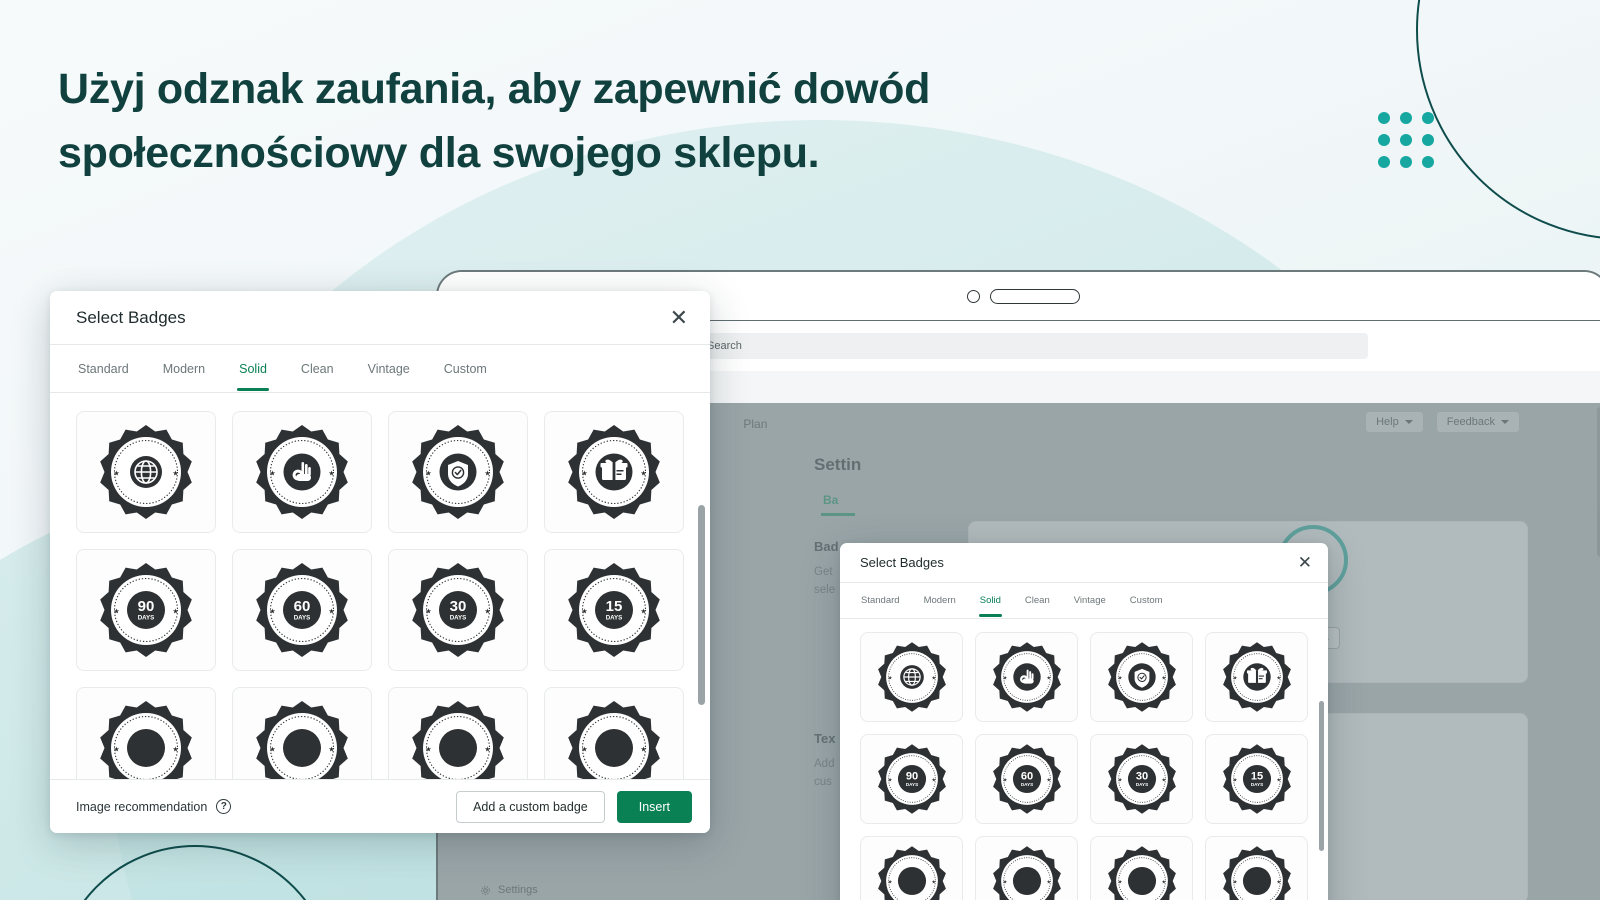  I want to click on image-recommendation: Image recommendation ?, so click(154, 806).